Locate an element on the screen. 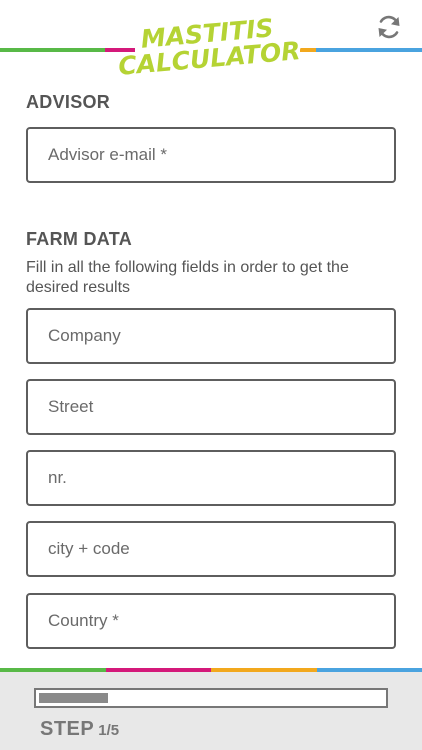 This screenshot has height=750, width=422. city-code-input is located at coordinates (211, 549).